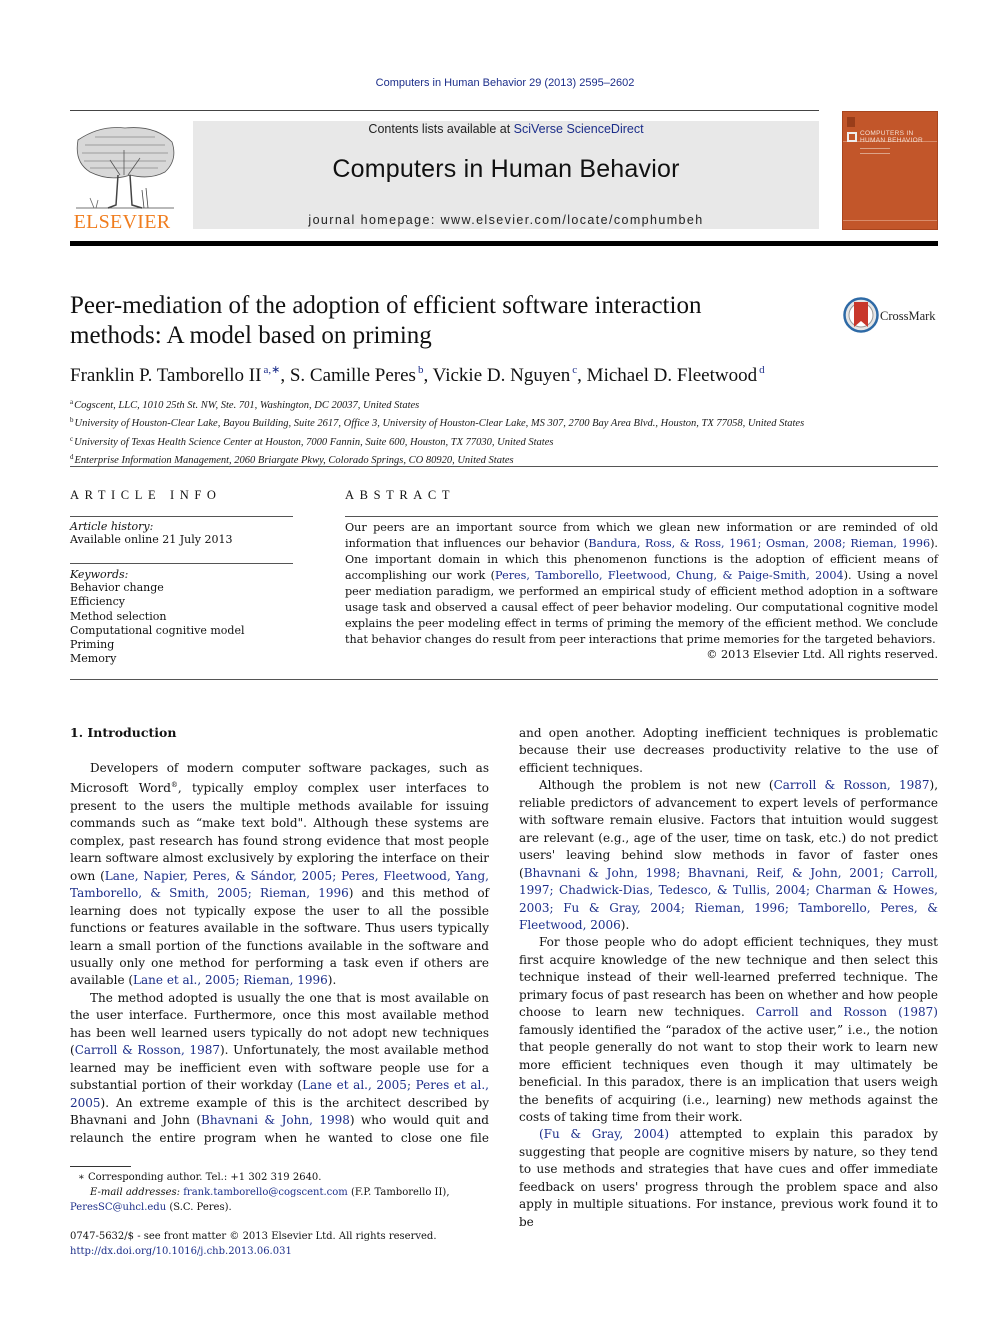 The image size is (992, 1323). Describe the element at coordinates (400, 495) in the screenshot. I see `abstract-heading: ABSTRACT` at that location.